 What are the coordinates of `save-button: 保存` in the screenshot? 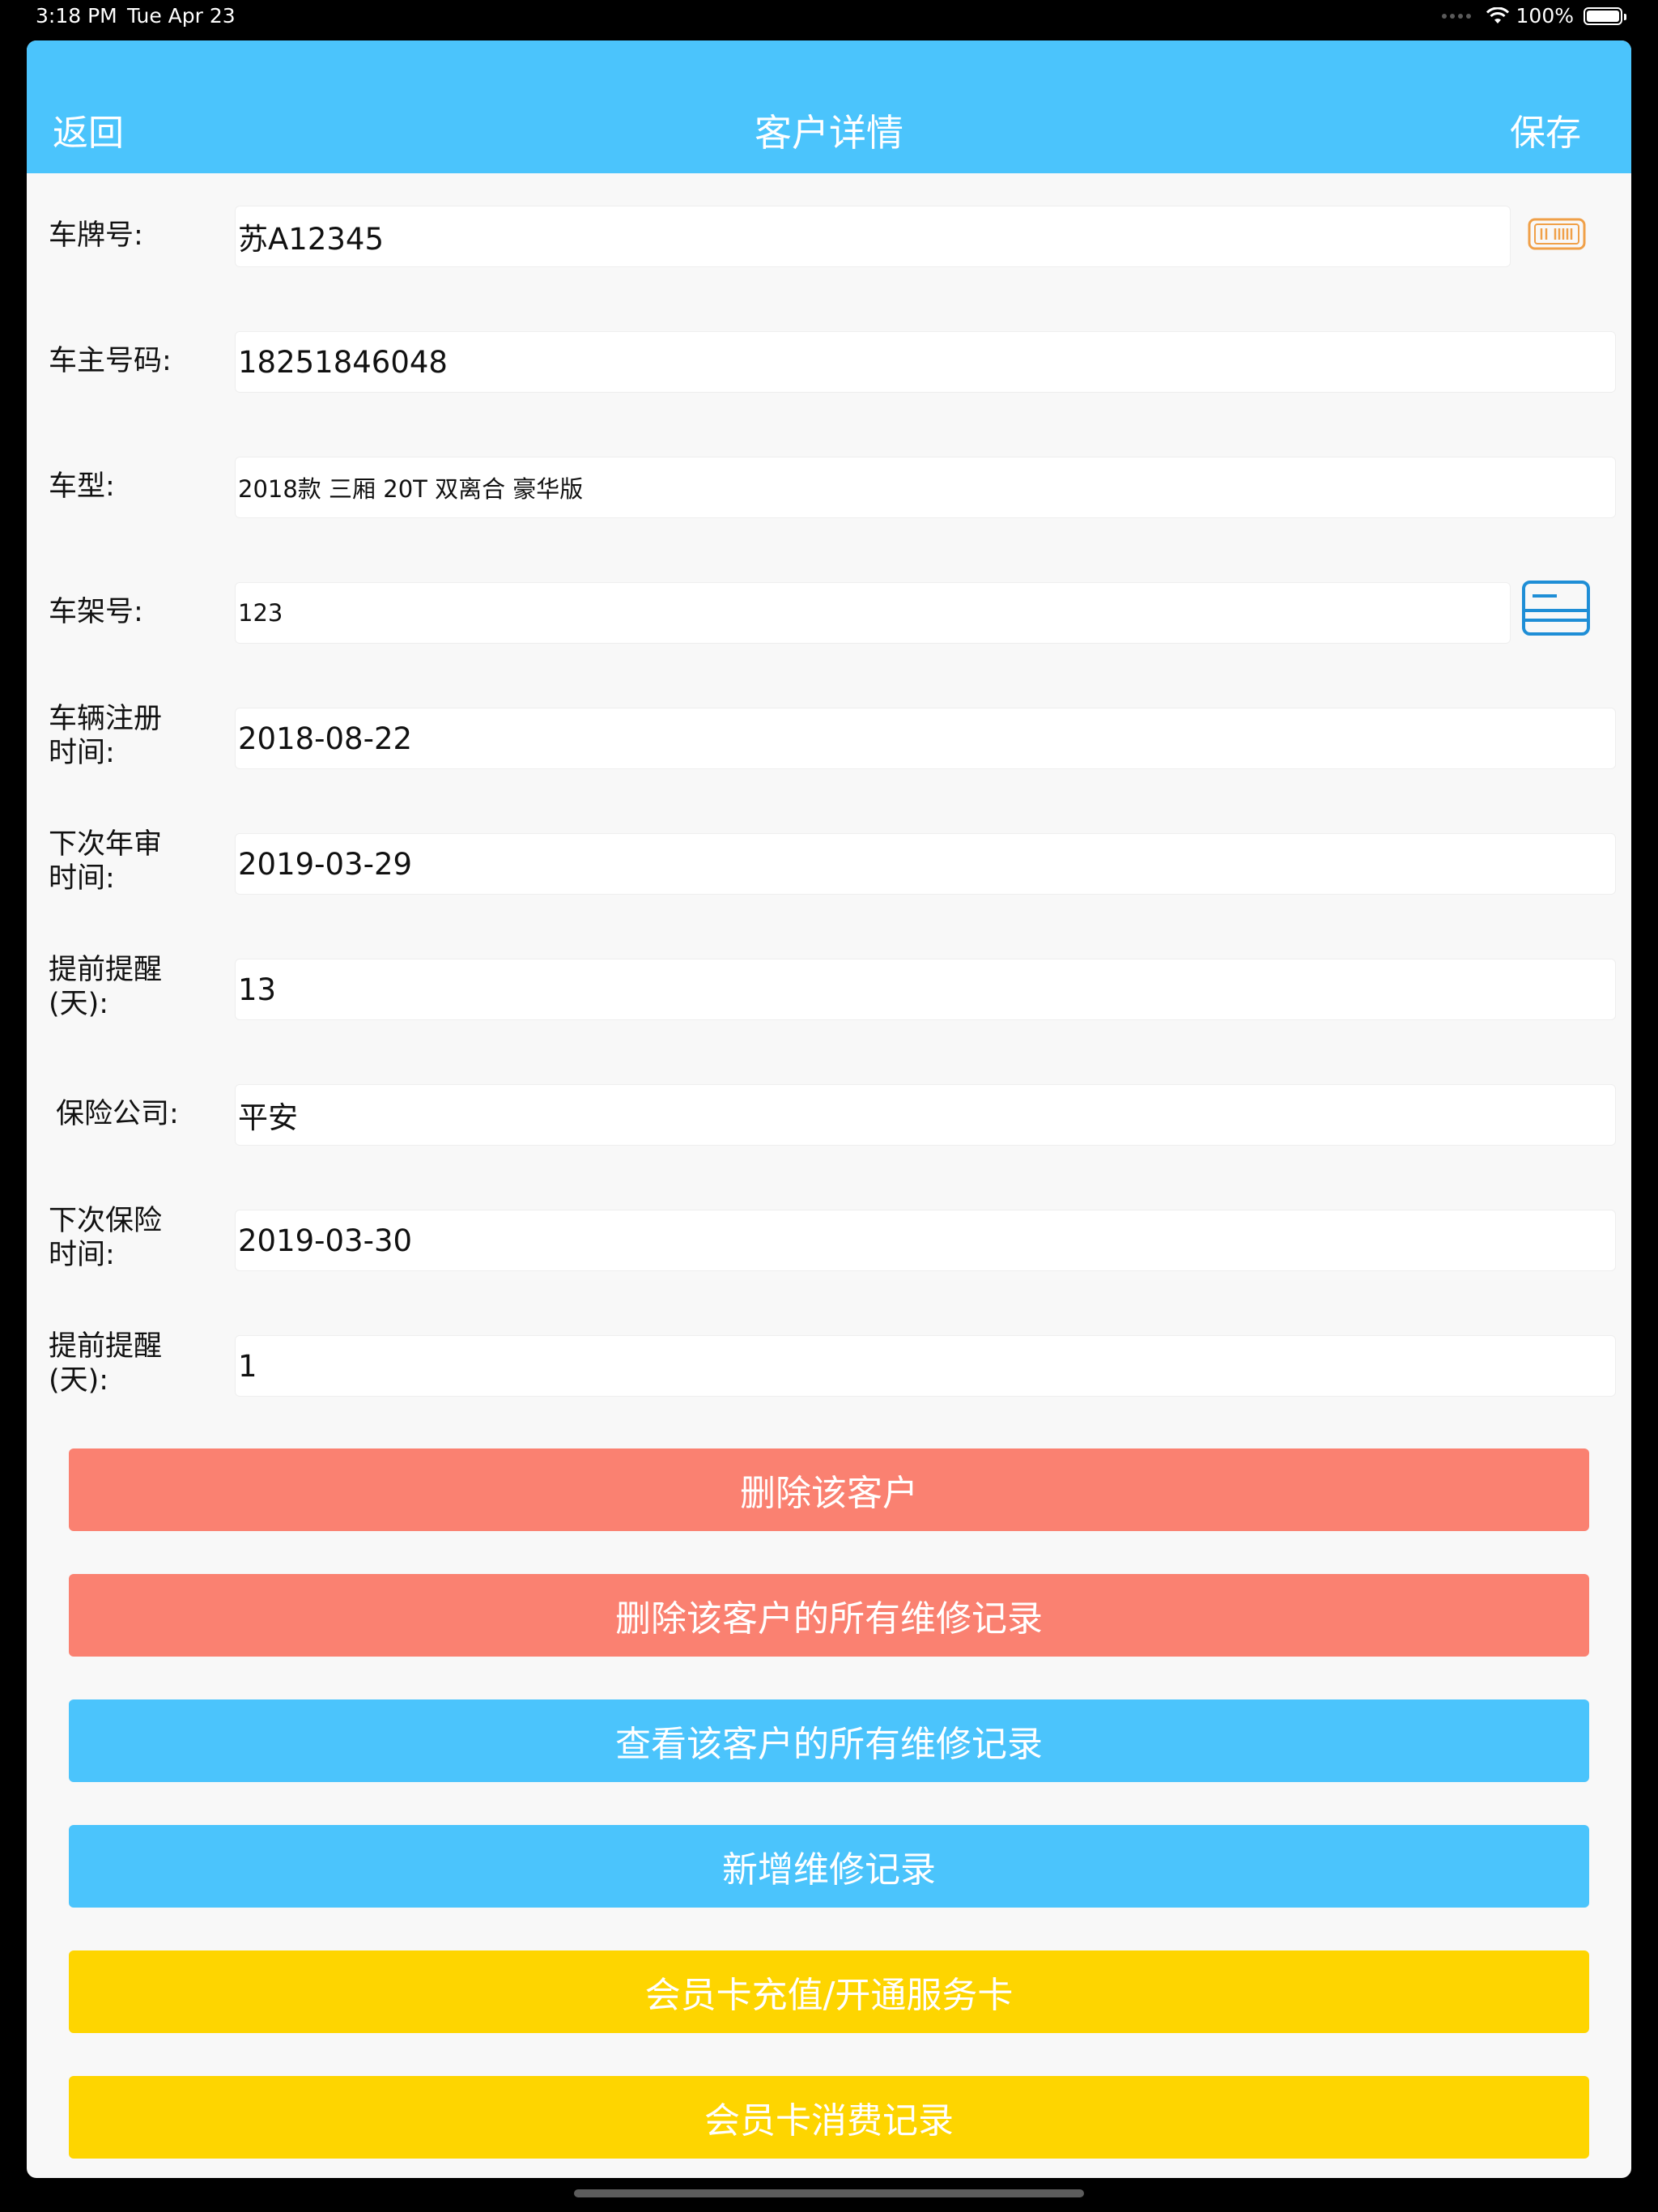 It's located at (1545, 130).